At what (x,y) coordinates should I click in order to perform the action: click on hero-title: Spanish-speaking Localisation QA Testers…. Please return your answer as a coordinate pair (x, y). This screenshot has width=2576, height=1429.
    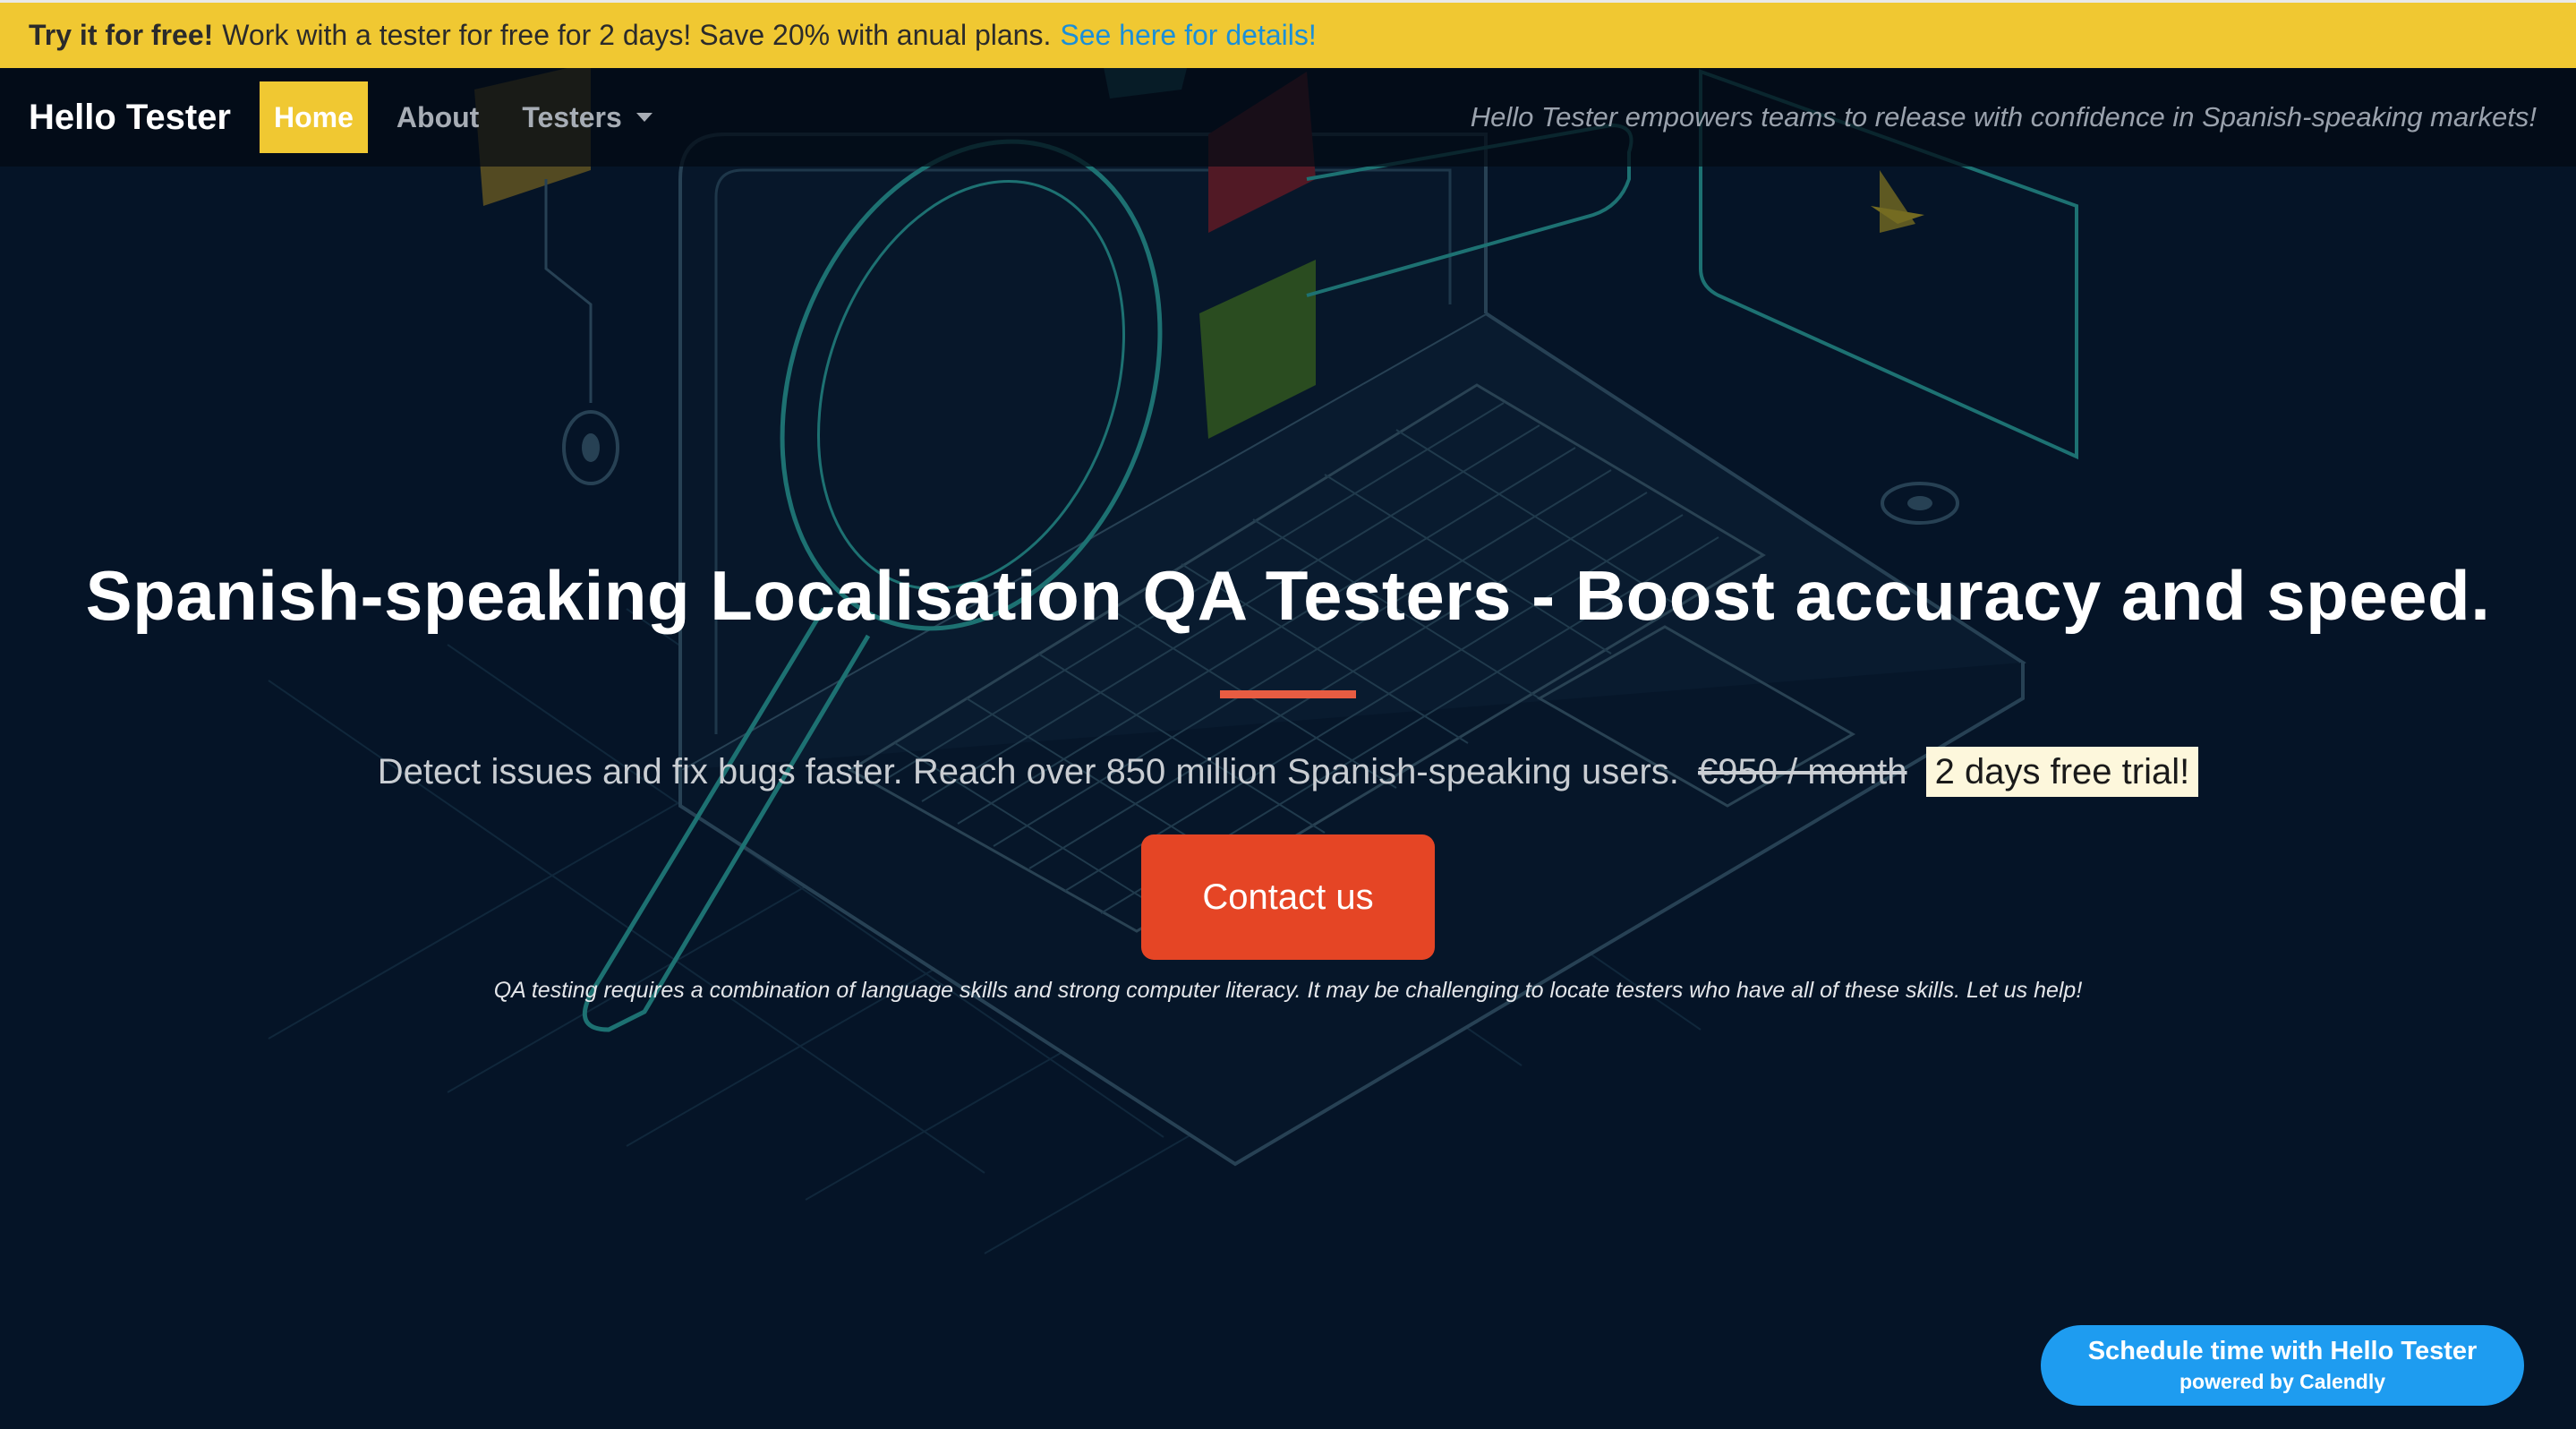
    Looking at the image, I should click on (1288, 595).